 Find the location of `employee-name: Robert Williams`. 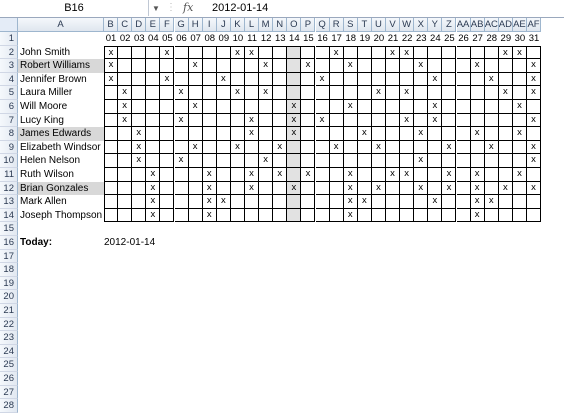

employee-name: Robert Williams is located at coordinates (61, 66).